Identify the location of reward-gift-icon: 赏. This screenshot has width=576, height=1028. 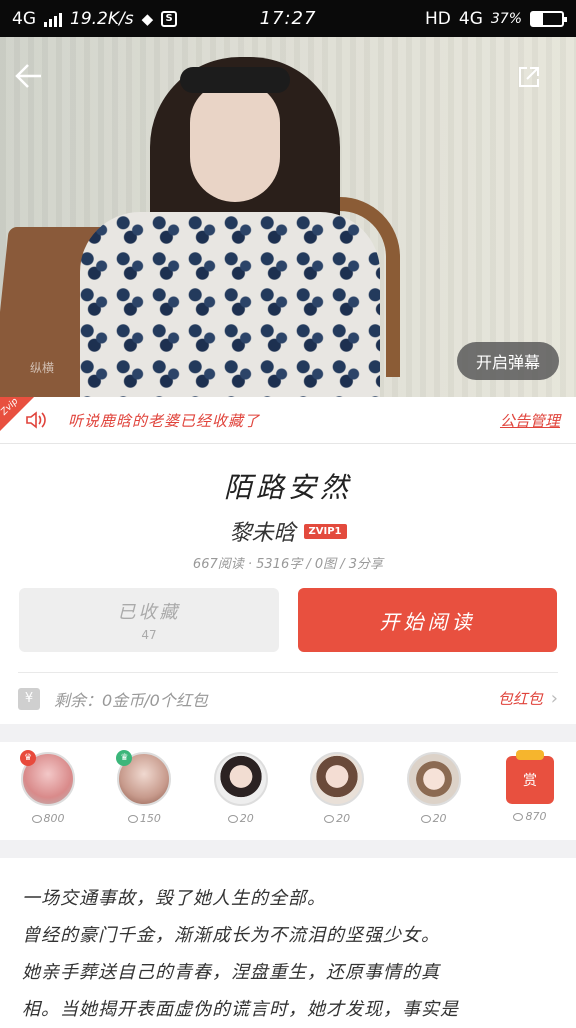
(529, 777).